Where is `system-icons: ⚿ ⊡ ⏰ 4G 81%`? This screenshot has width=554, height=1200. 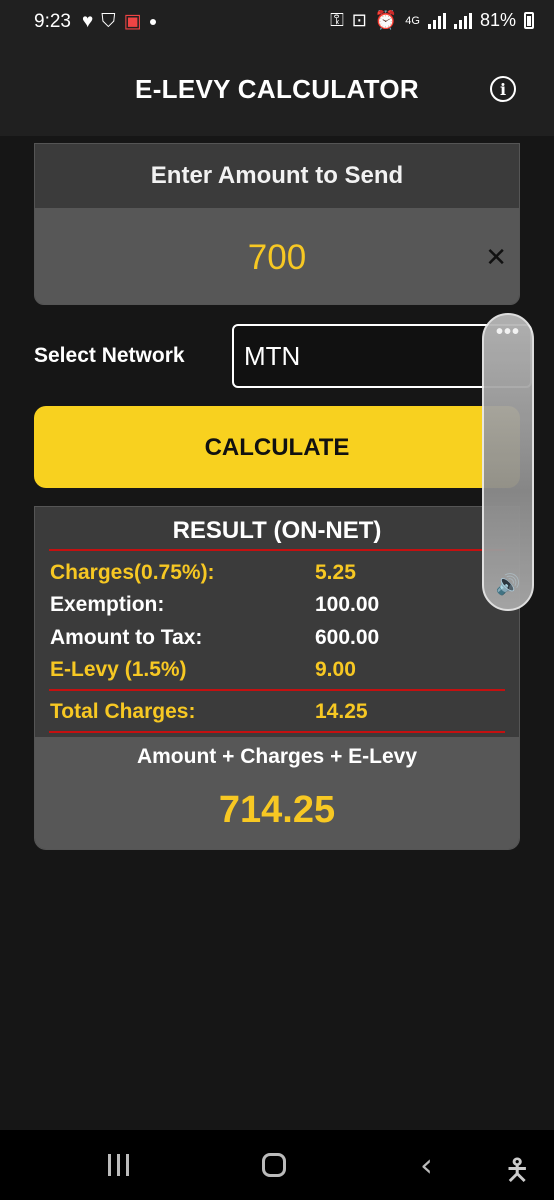 system-icons: ⚿ ⊡ ⏰ 4G 81% is located at coordinates (432, 20).